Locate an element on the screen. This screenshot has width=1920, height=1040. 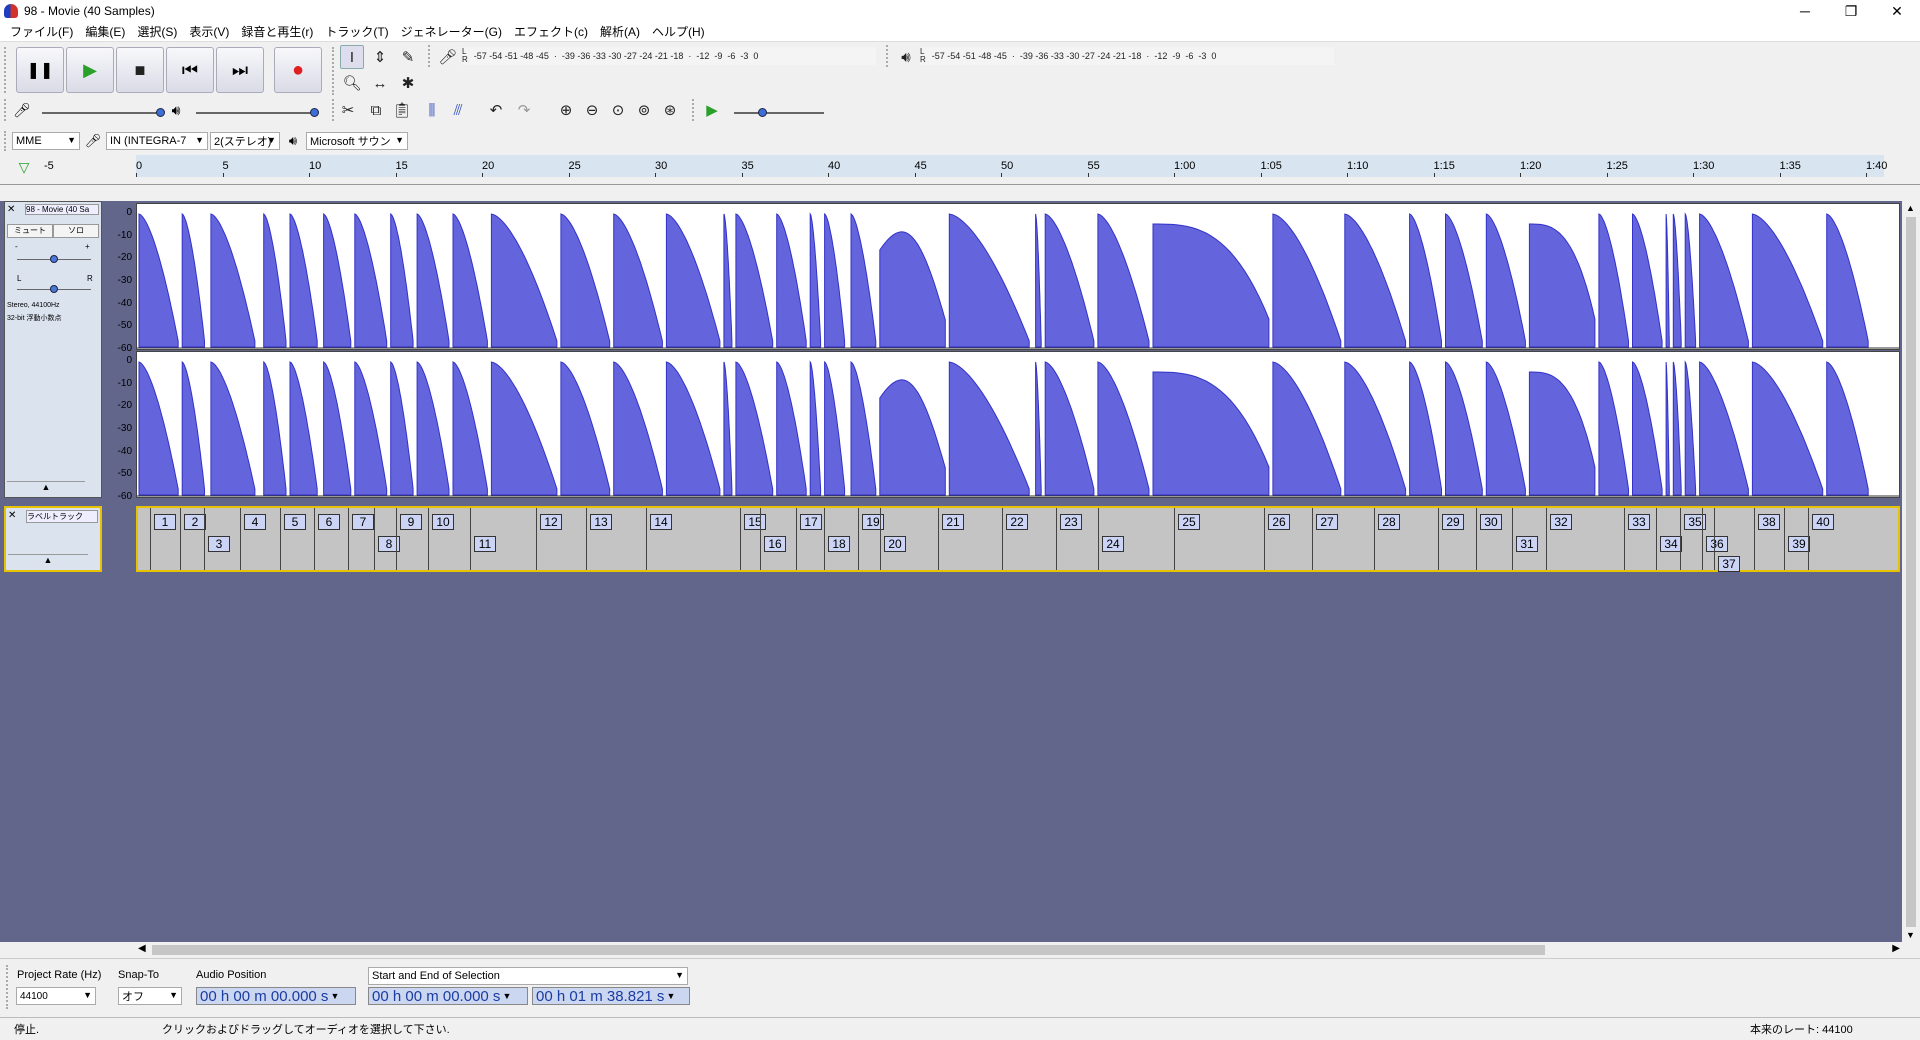
label-29: 29 is located at coordinates (1453, 522).